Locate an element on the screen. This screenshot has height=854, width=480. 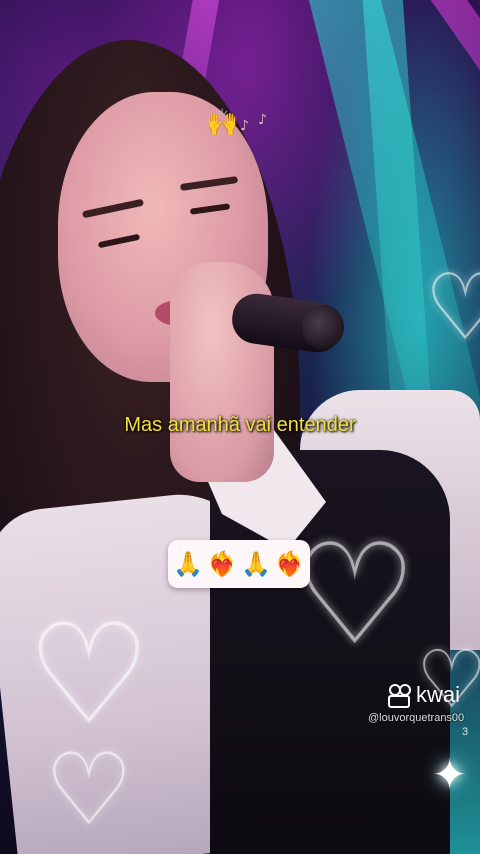
lyric-caption: Mas amanhã vai entender is located at coordinates (240, 425).